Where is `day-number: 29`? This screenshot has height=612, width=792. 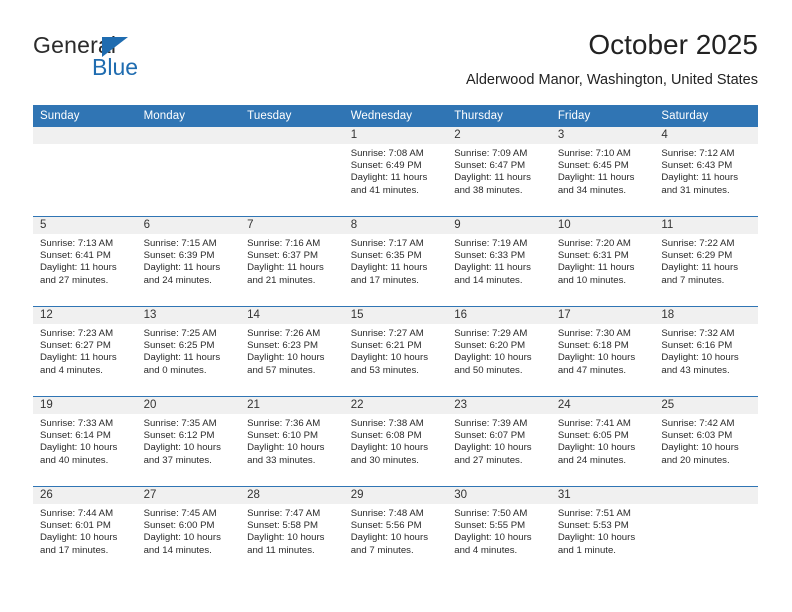
day-number: 29 is located at coordinates (395, 495).